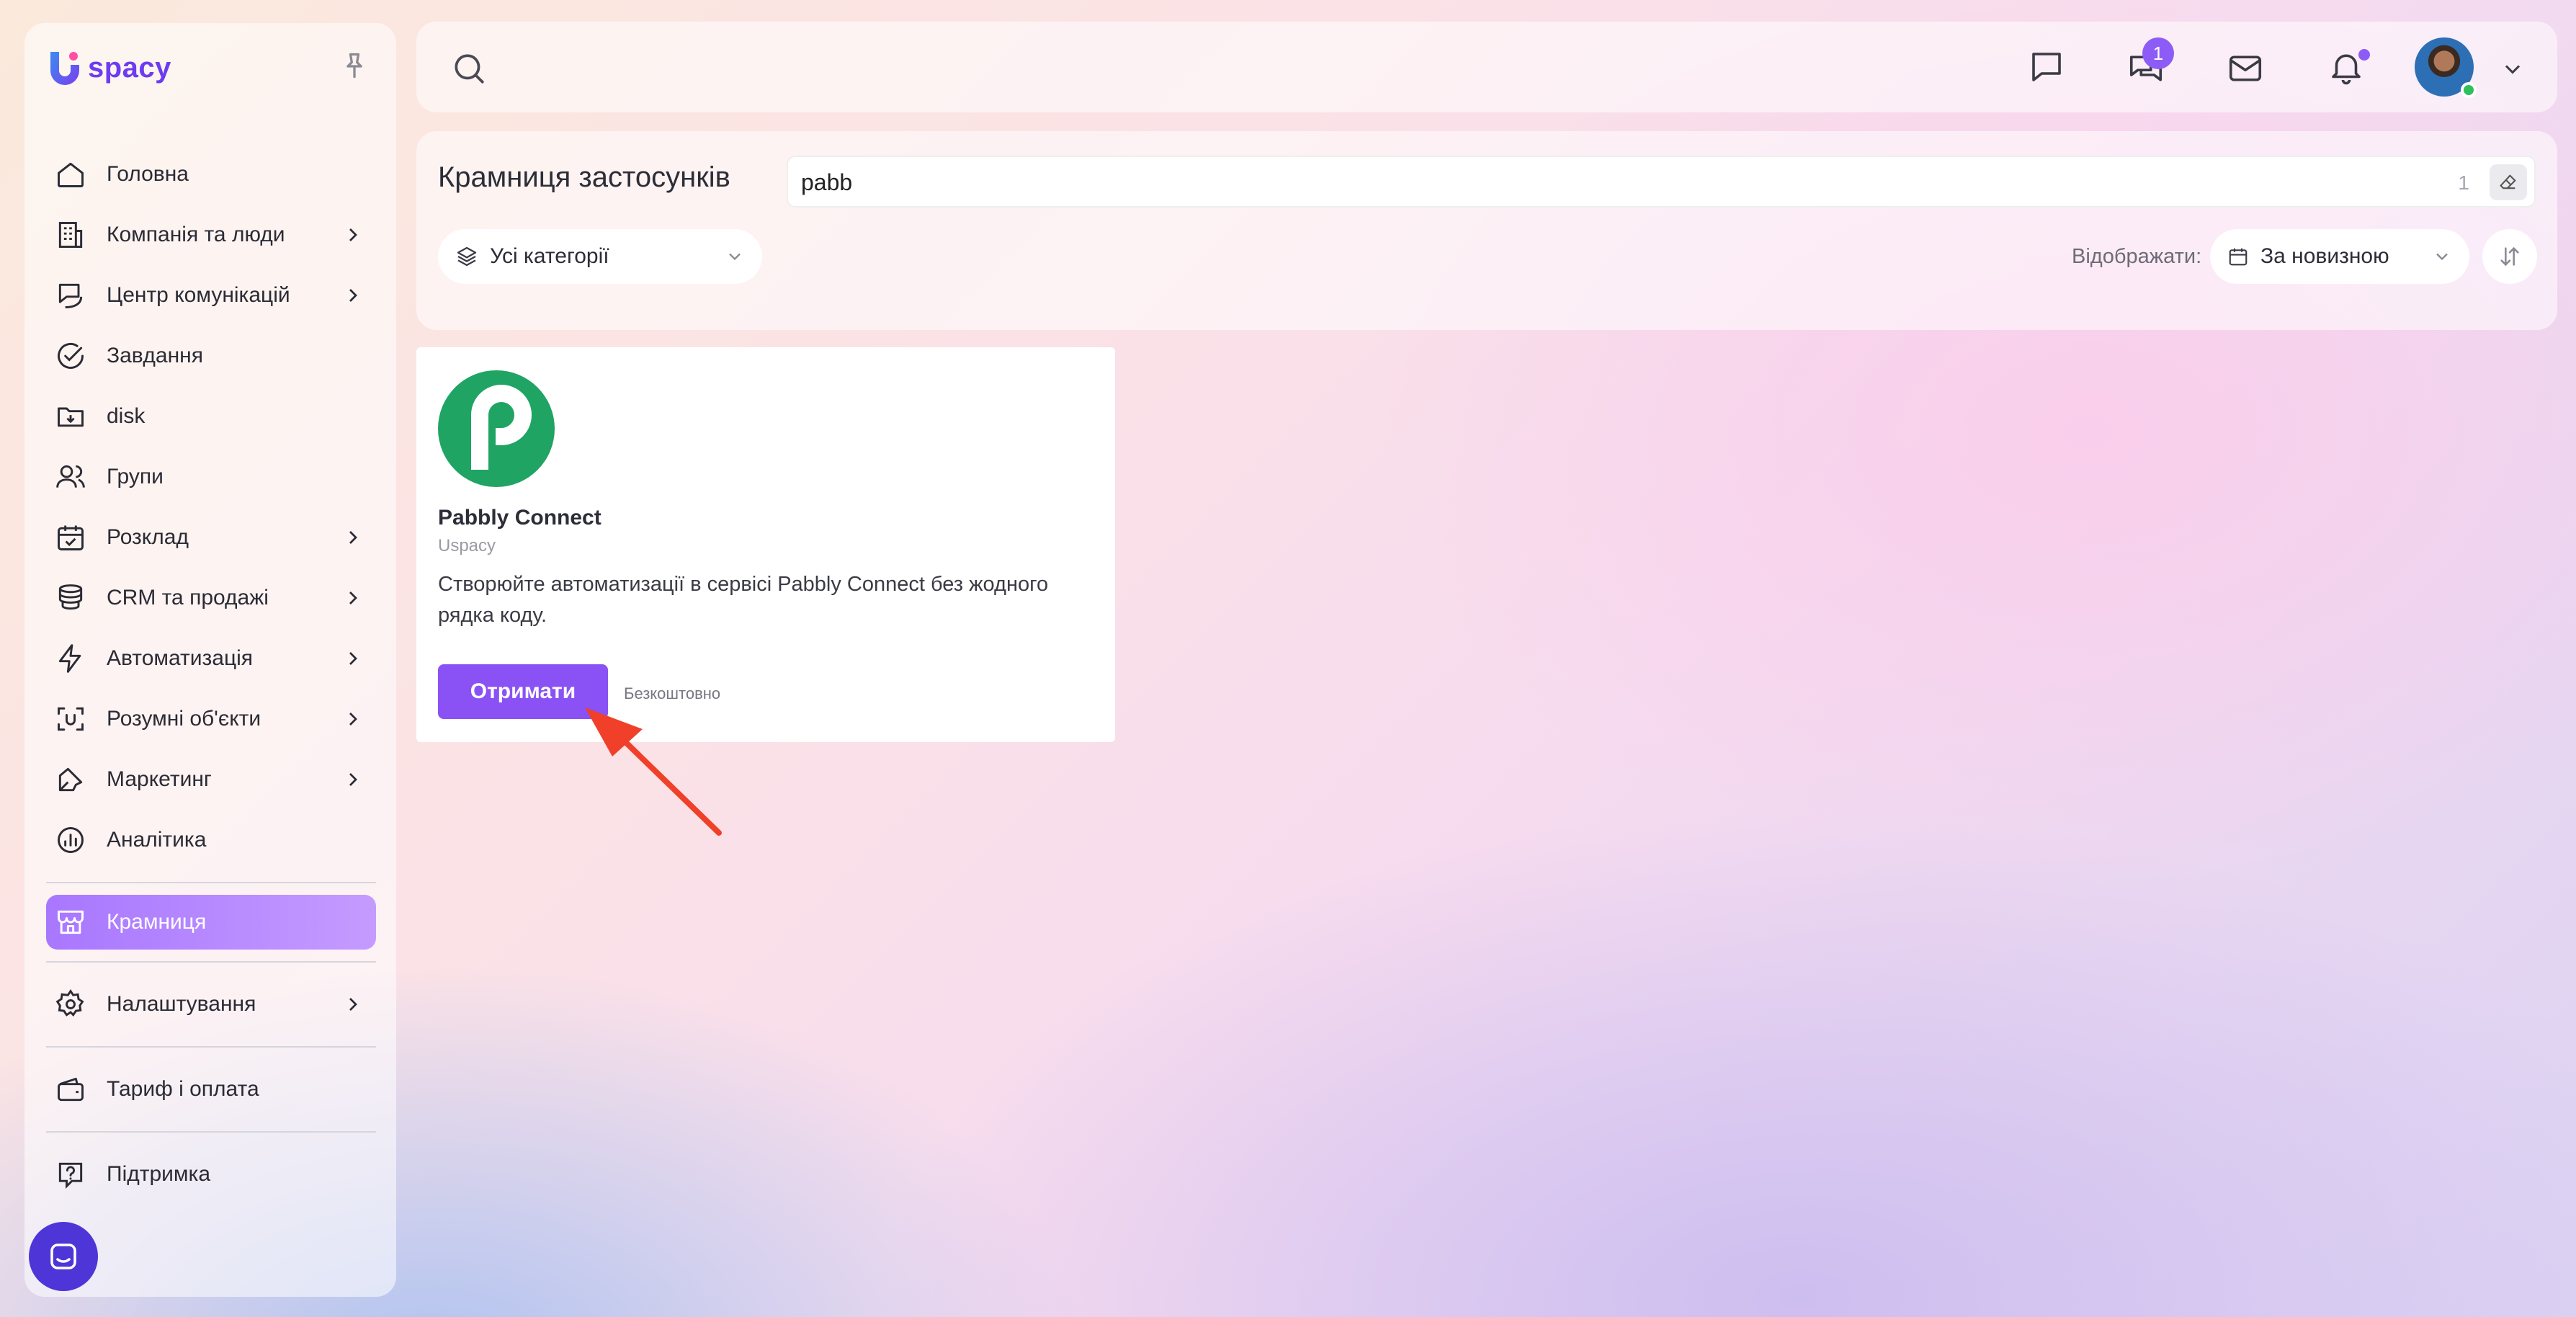 This screenshot has width=2576, height=1317. Describe the element at coordinates (2324, 256) in the screenshot. I see `sort-select-value: За новизною` at that location.